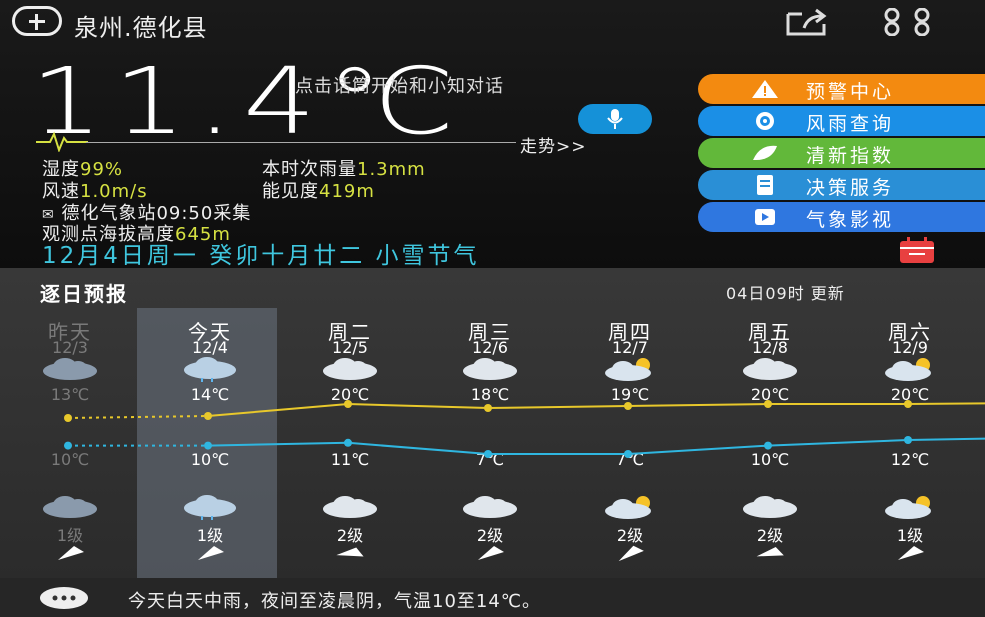  Describe the element at coordinates (917, 250) in the screenshot. I see `calendar-icon` at that location.